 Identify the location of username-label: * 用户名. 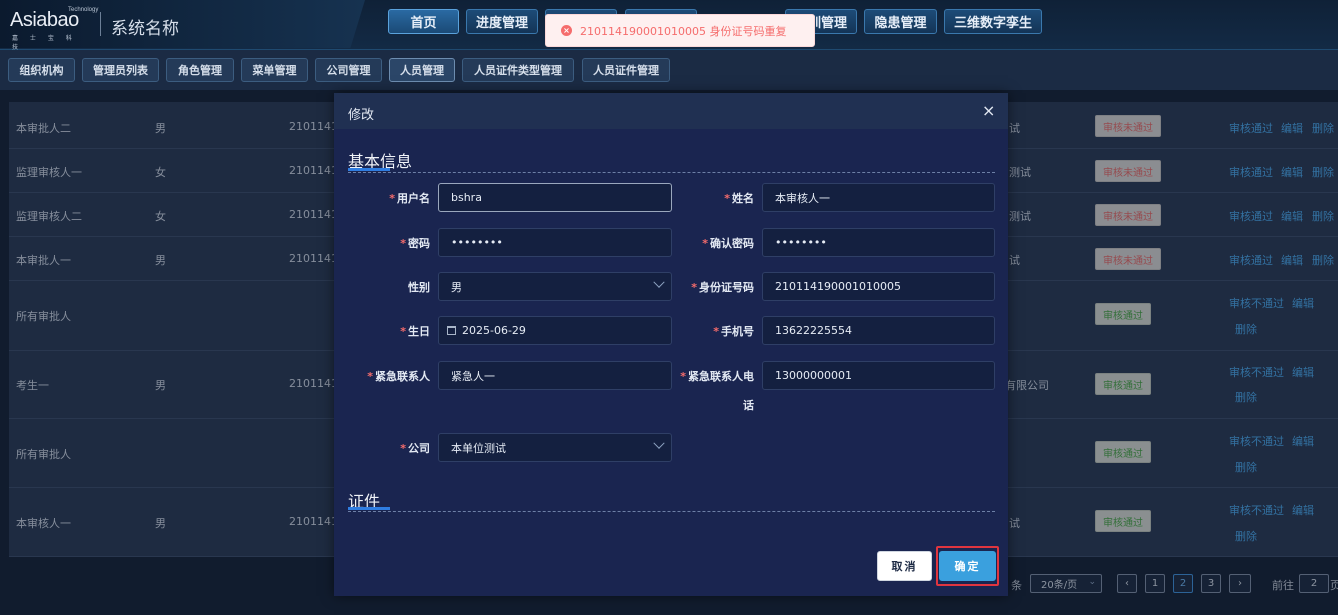
(409, 198).